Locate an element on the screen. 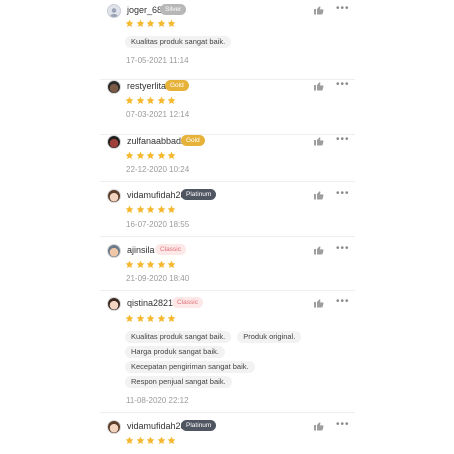 The width and height of the screenshot is (454, 454). review-date: 16-07-2020 18:55 is located at coordinates (158, 224).